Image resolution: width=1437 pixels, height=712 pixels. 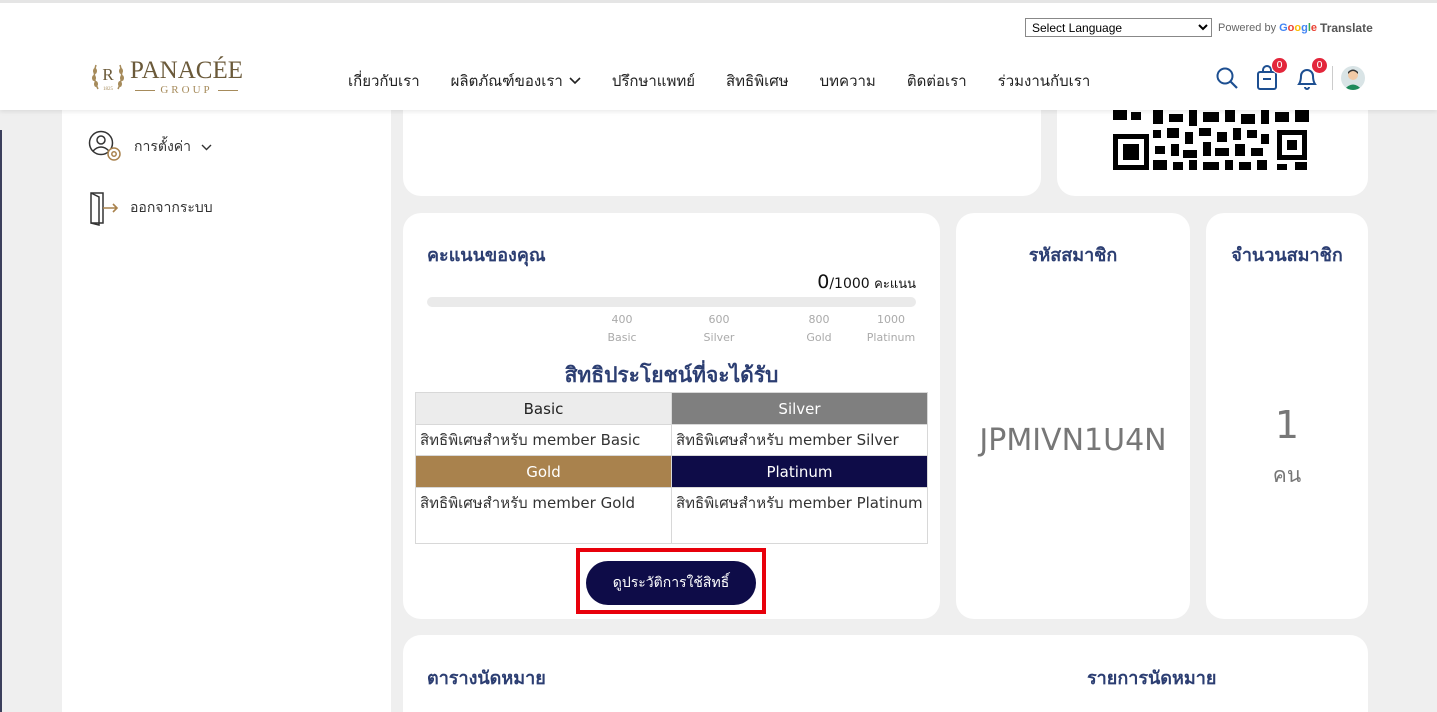 What do you see at coordinates (1247, 27) in the screenshot?
I see `powered-by-text: Powered by` at bounding box center [1247, 27].